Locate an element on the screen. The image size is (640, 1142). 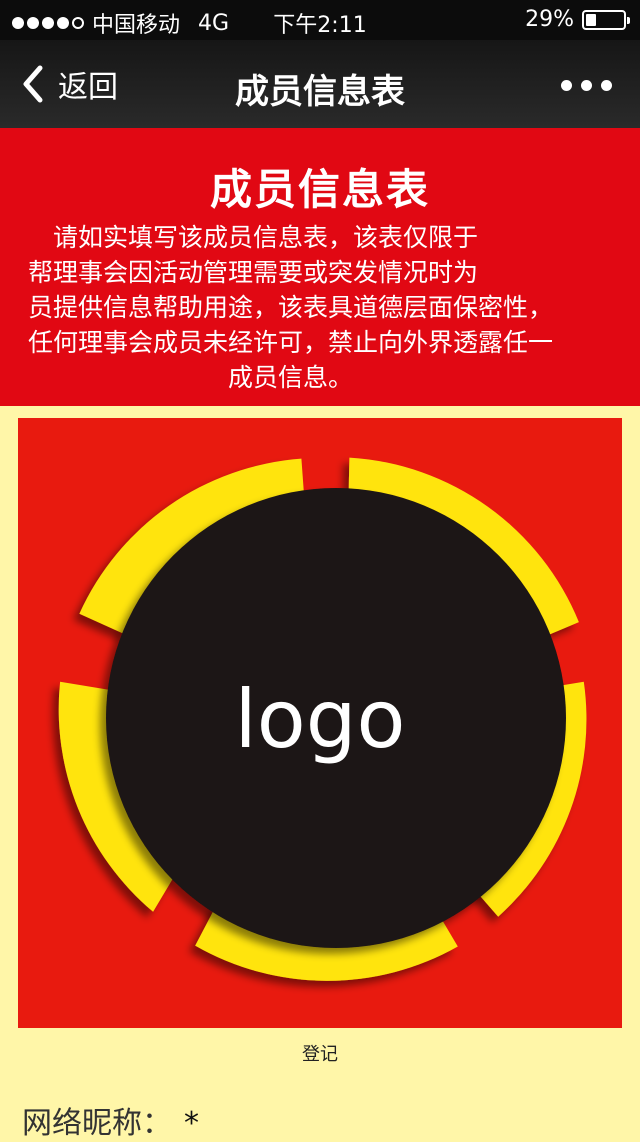
banner-title: 成员信息表 is located at coordinates (319, 189).